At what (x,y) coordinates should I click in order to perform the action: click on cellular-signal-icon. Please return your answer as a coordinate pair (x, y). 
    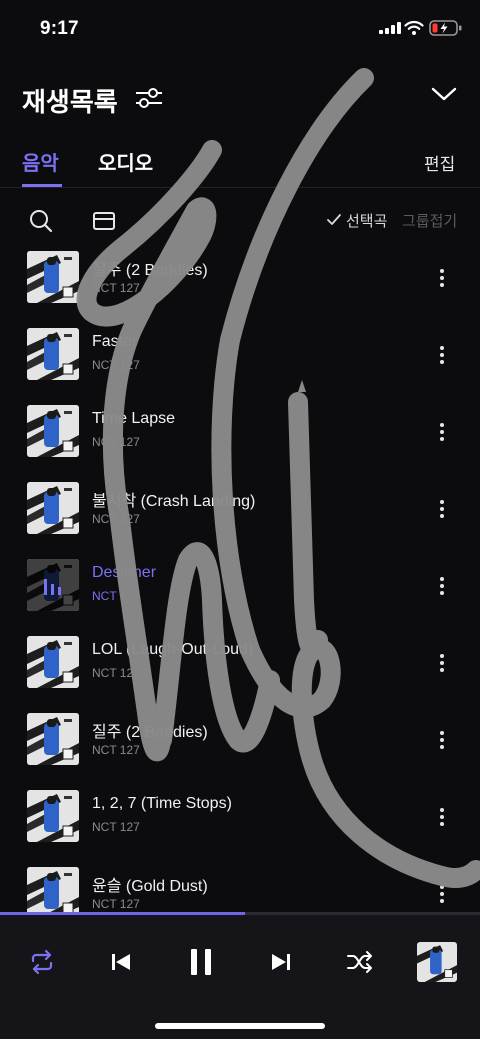
    Looking at the image, I should click on (390, 28).